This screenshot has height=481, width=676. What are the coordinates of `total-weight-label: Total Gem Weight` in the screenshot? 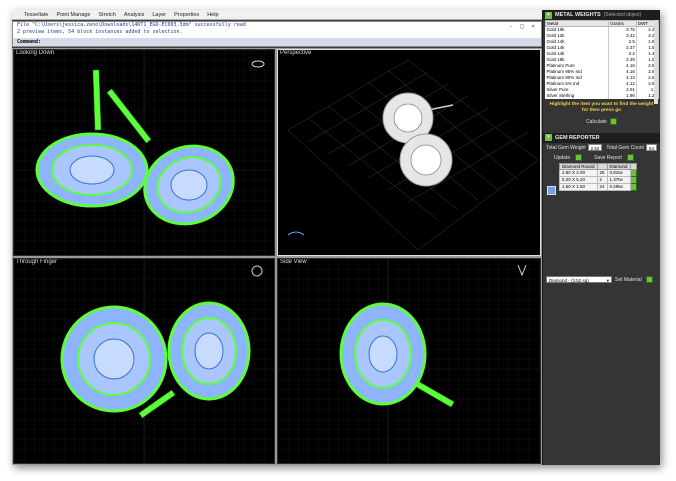 It's located at (566, 147).